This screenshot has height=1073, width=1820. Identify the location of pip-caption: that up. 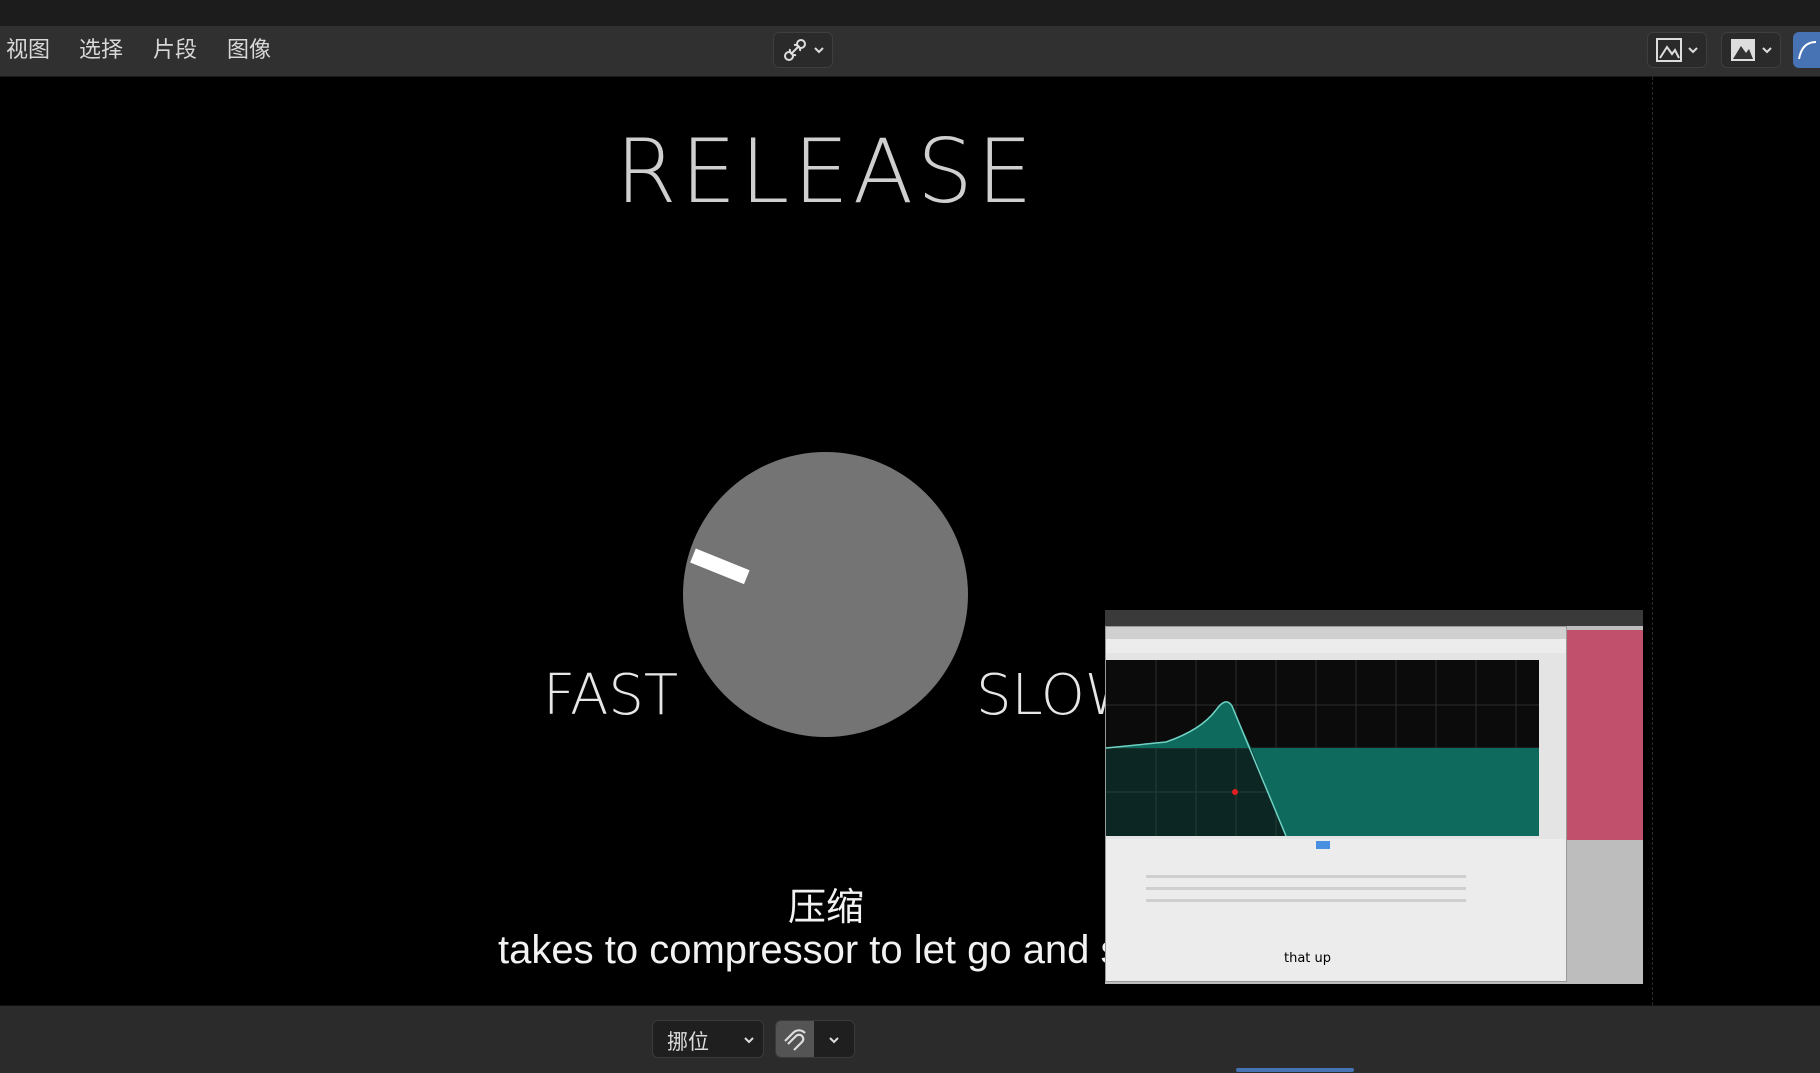
(1308, 958).